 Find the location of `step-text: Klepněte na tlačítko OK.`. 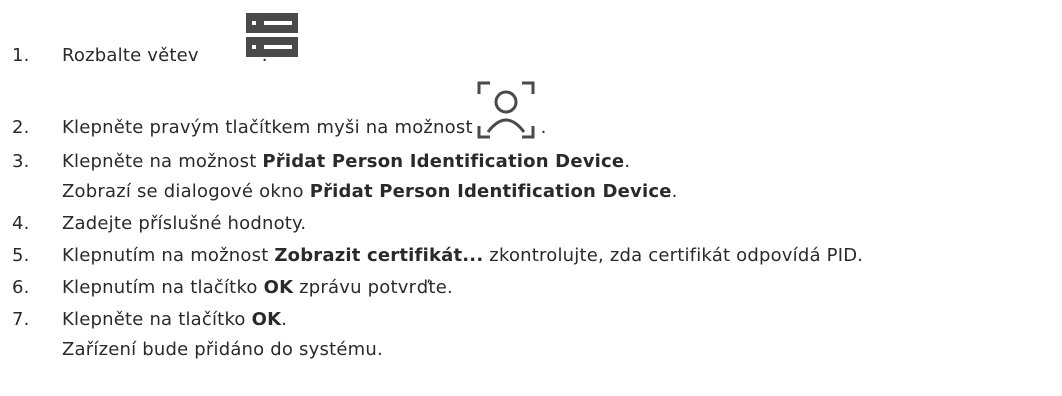

step-text: Klepněte na tlačítko OK. is located at coordinates (175, 319).